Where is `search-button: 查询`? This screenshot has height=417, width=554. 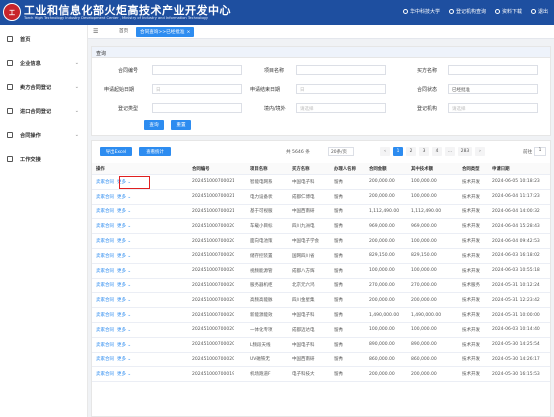
search-button: 查询 is located at coordinates (154, 125).